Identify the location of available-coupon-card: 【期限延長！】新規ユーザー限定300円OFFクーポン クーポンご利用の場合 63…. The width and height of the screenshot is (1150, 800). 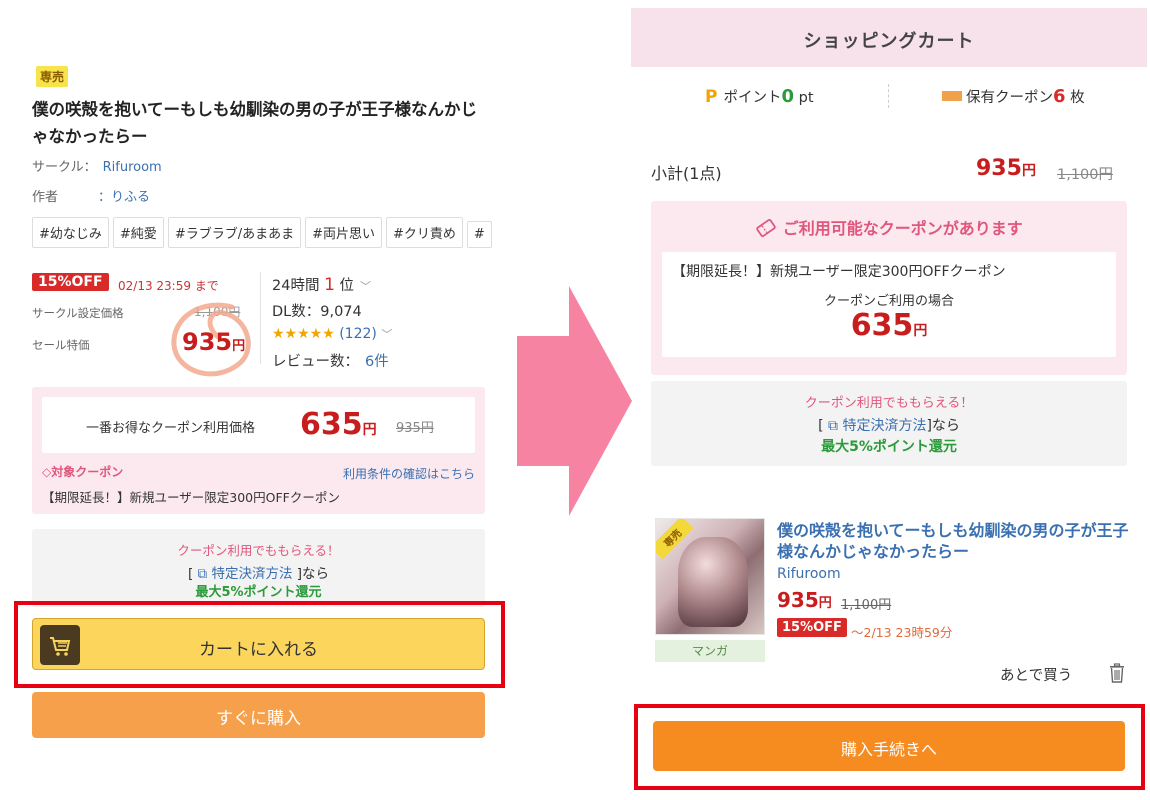
(889, 304).